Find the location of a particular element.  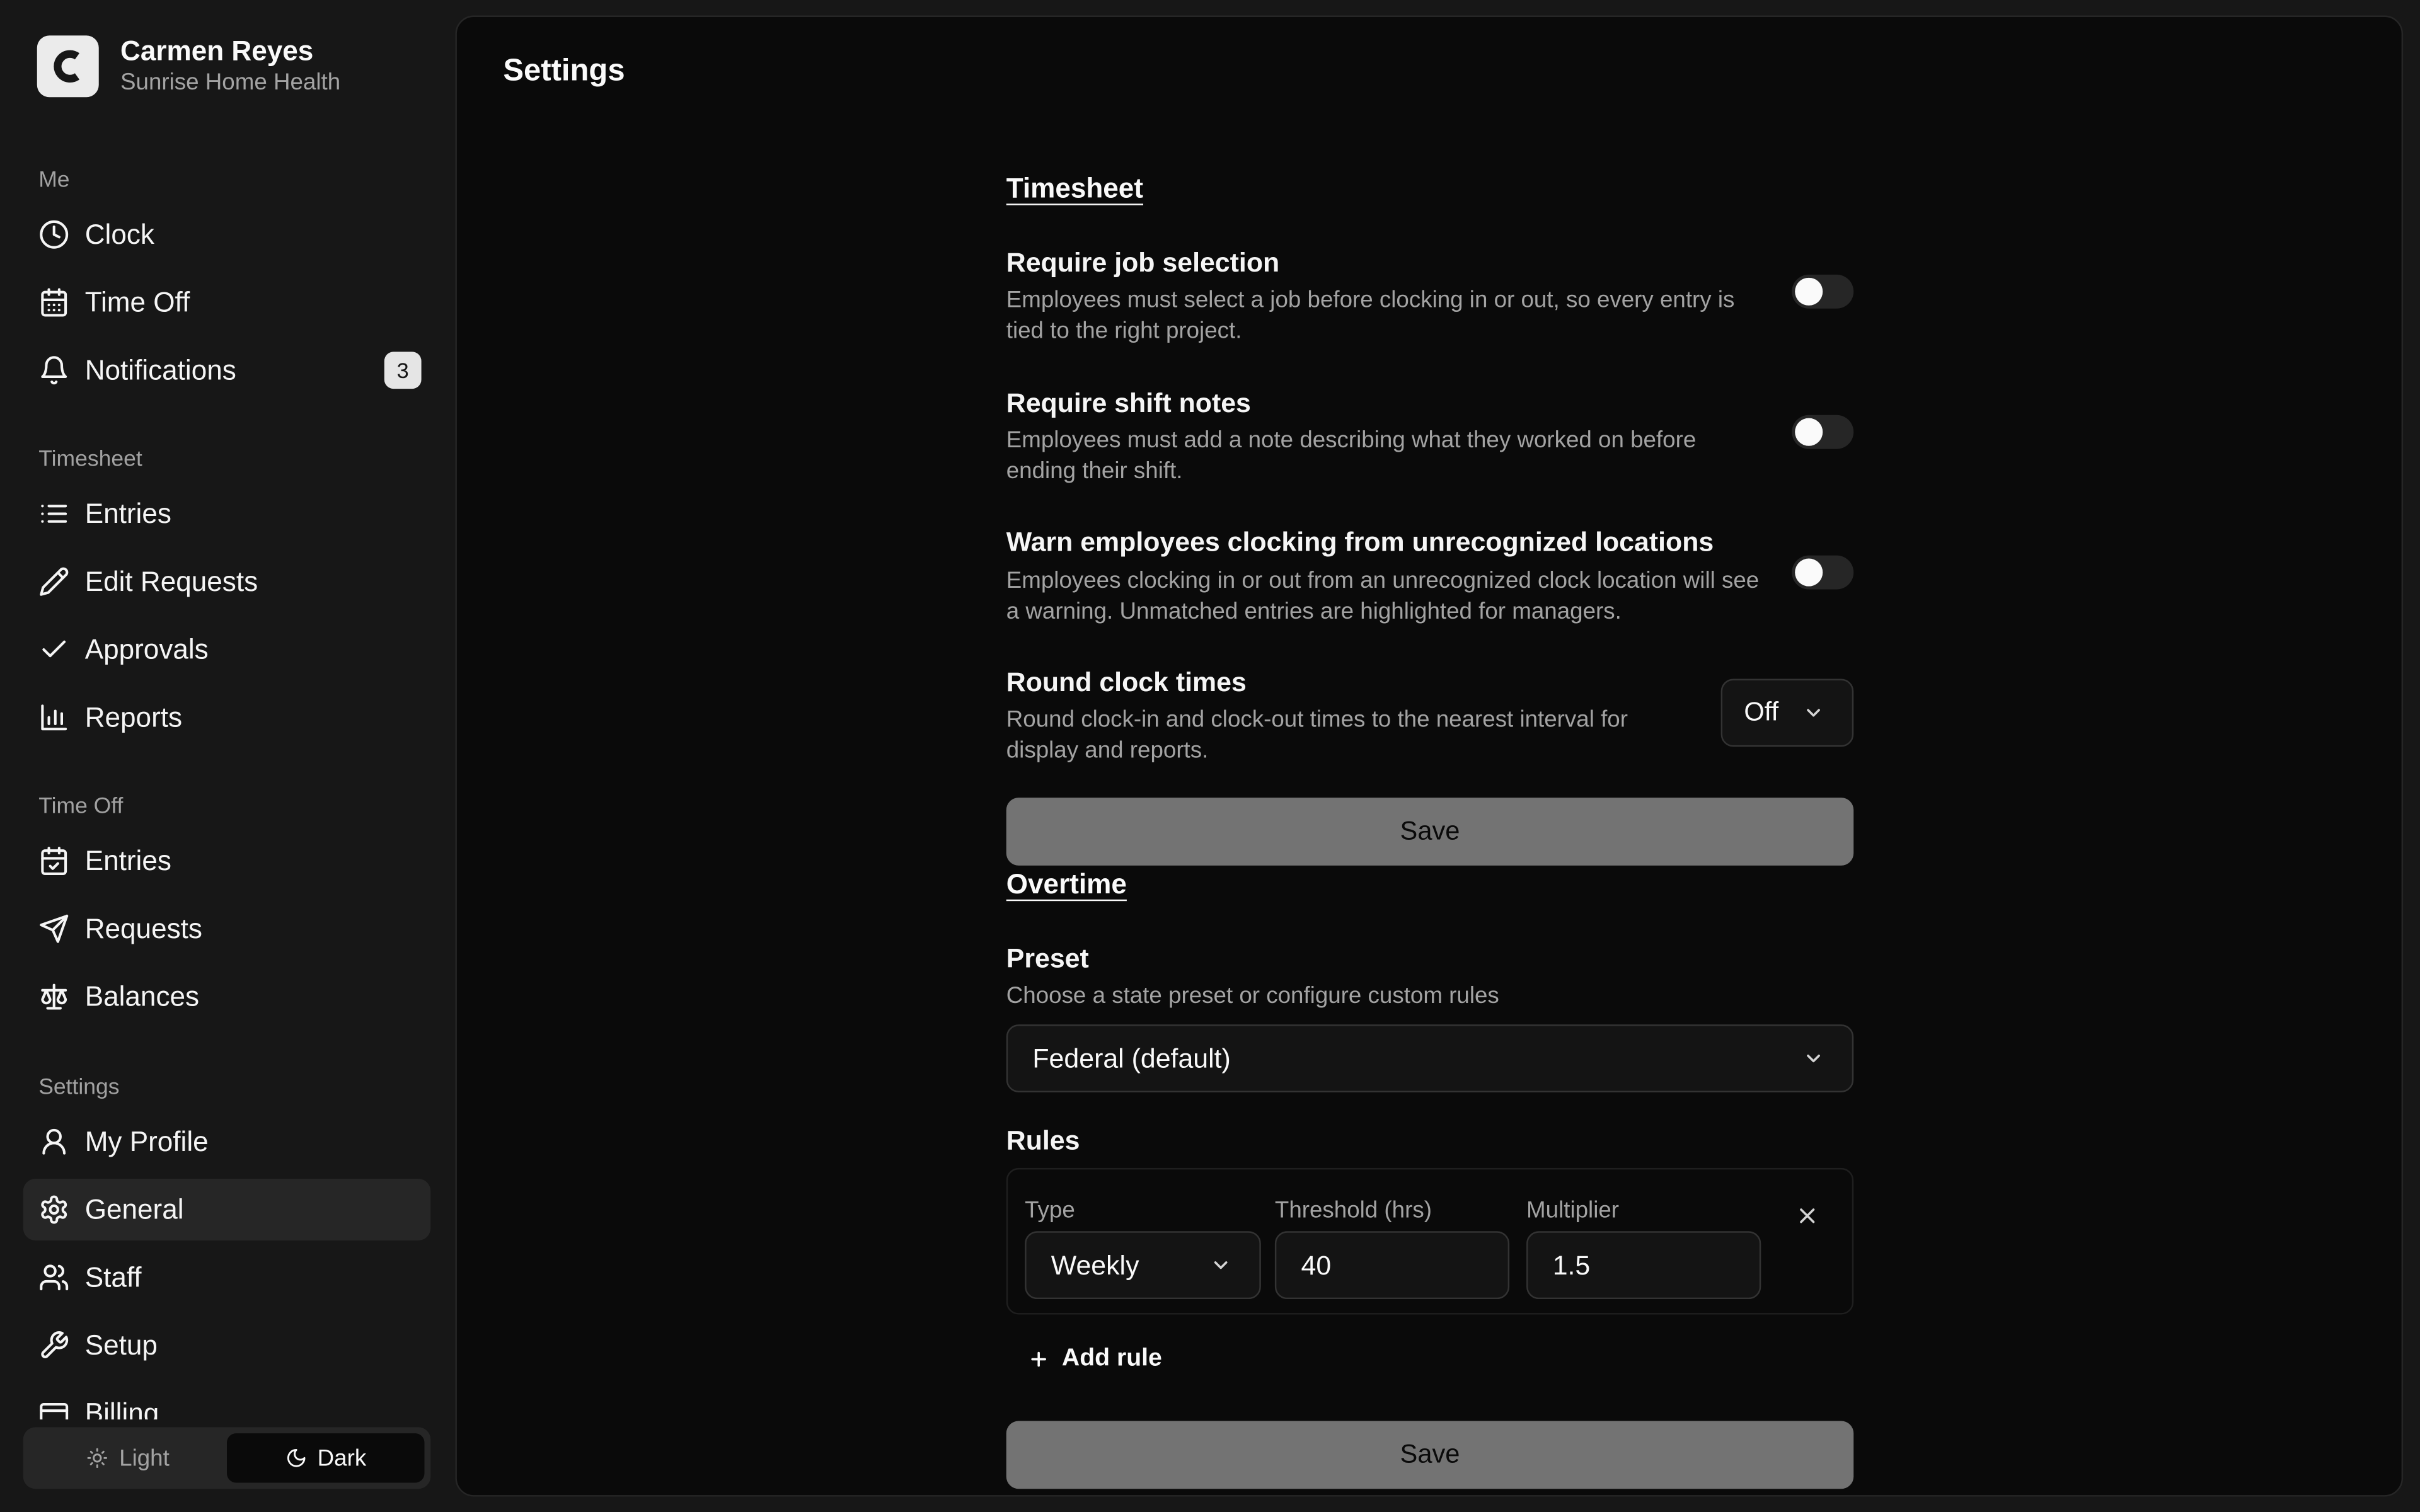

sidebar-item-label: My Profile is located at coordinates (146, 1141).